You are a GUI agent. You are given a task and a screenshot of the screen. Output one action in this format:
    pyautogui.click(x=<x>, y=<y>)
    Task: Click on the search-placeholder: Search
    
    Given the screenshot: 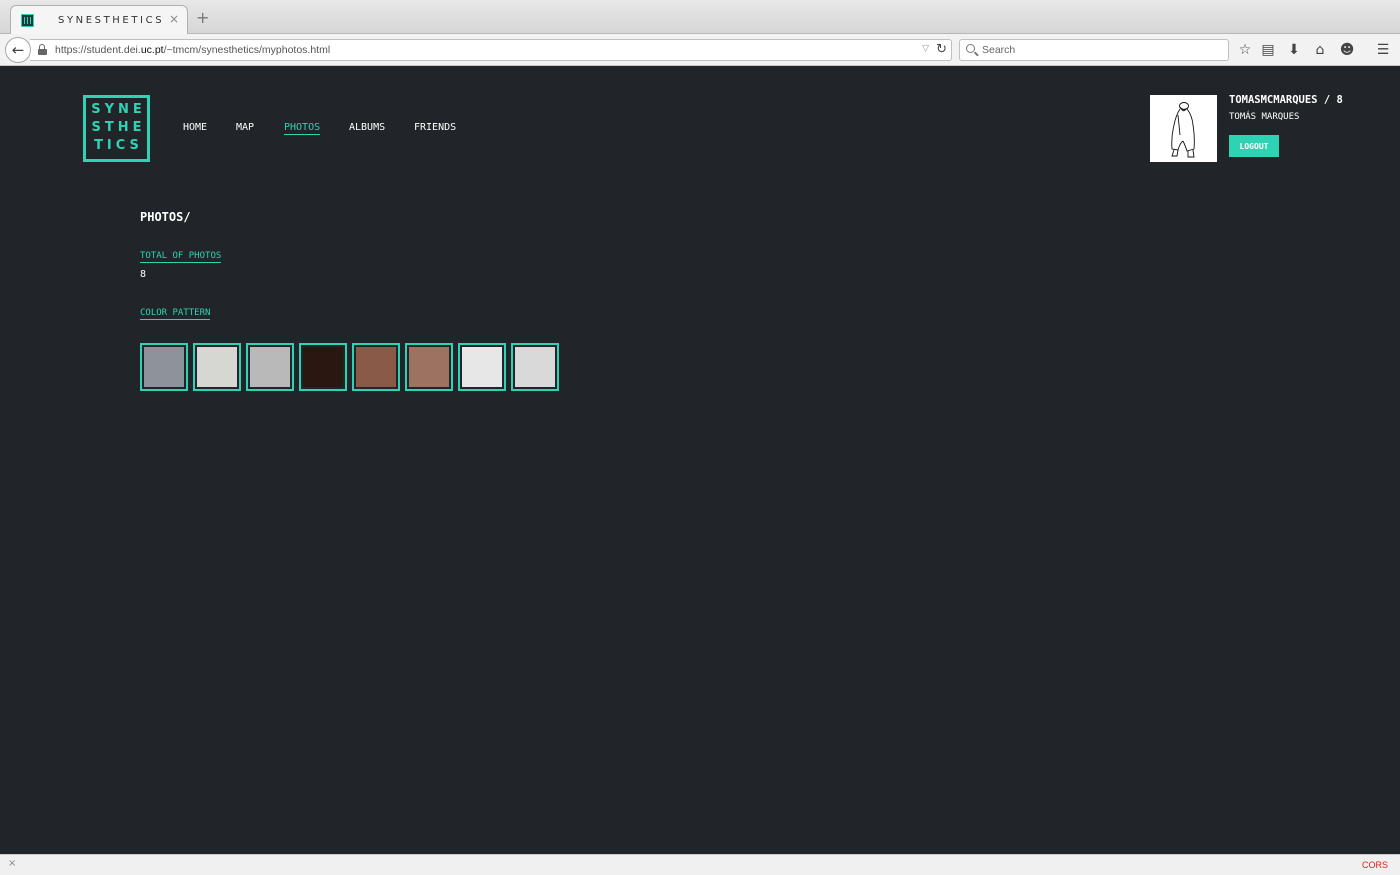 What is the action you would take?
    pyautogui.click(x=999, y=50)
    